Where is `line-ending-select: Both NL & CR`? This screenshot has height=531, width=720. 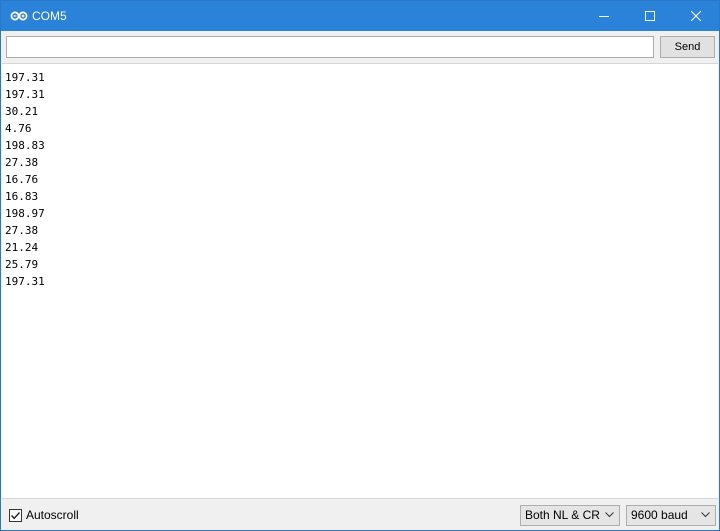 line-ending-select: Both NL & CR is located at coordinates (570, 515).